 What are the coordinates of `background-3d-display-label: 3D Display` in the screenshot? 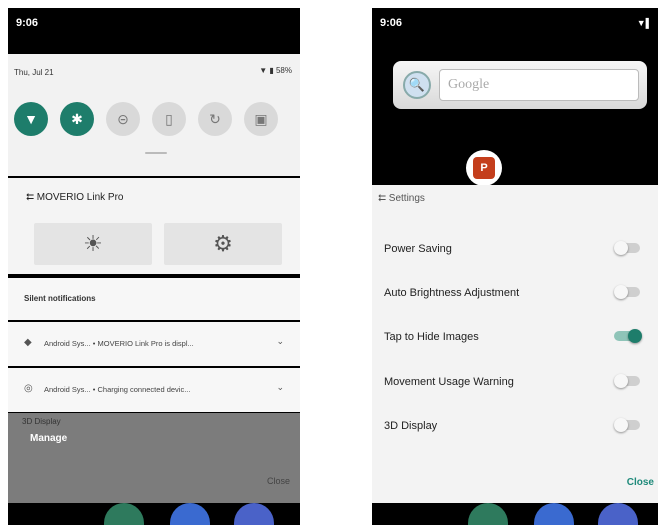 It's located at (41, 421).